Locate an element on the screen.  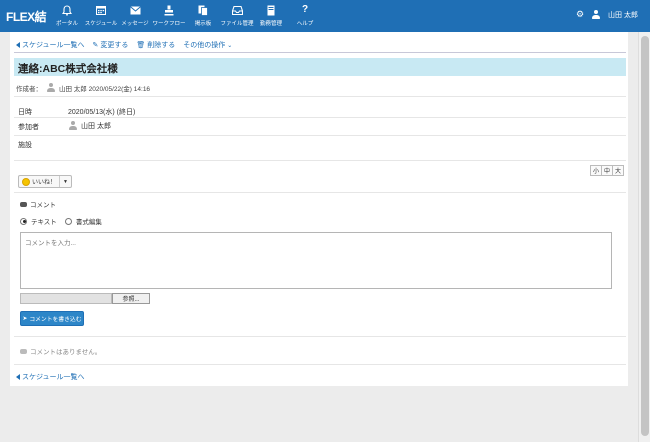
settings-gear-icon: ⚙ is located at coordinates (580, 14).